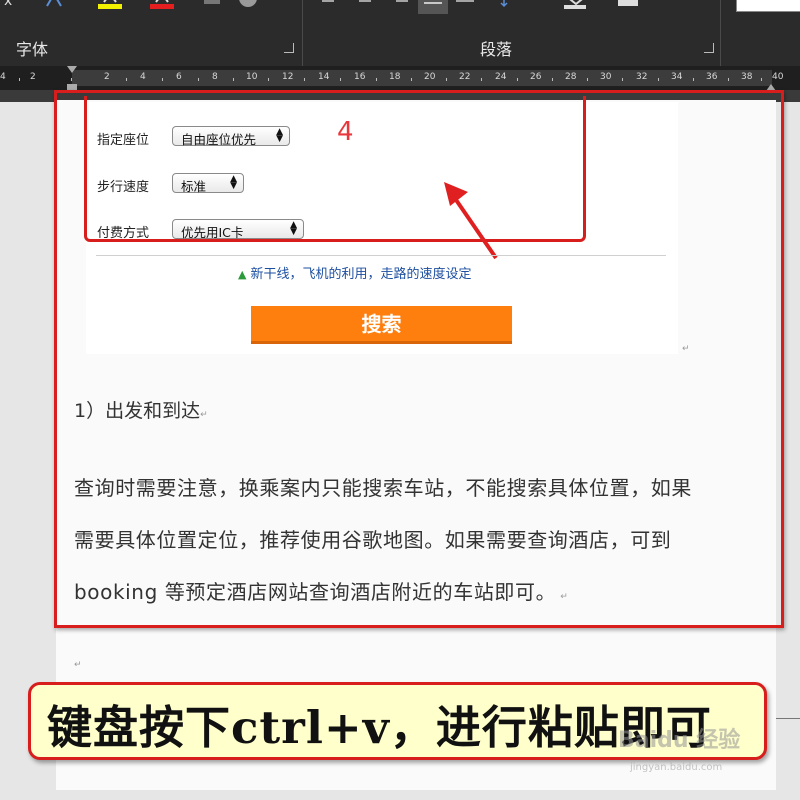 The image size is (800, 800). I want to click on font-effects-icon, so click(54, 5).